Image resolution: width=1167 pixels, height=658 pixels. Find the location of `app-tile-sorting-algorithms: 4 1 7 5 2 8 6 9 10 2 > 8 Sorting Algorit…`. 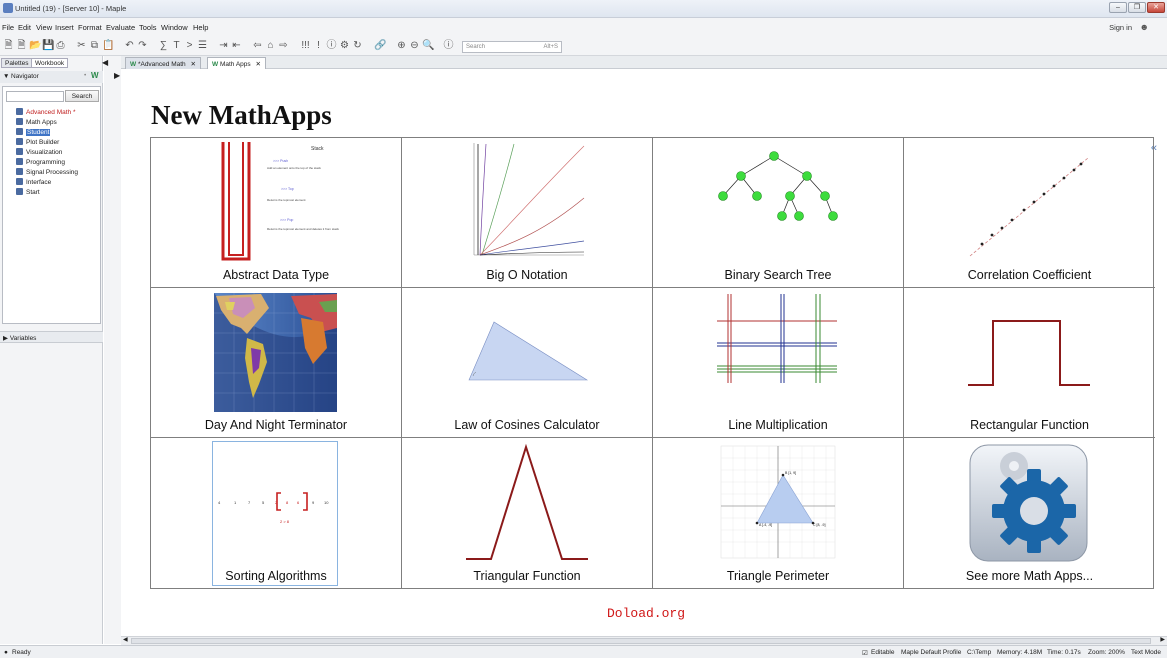

app-tile-sorting-algorithms: 4 1 7 5 2 8 6 9 10 2 > 8 Sorting Algorit… is located at coordinates (276, 513).